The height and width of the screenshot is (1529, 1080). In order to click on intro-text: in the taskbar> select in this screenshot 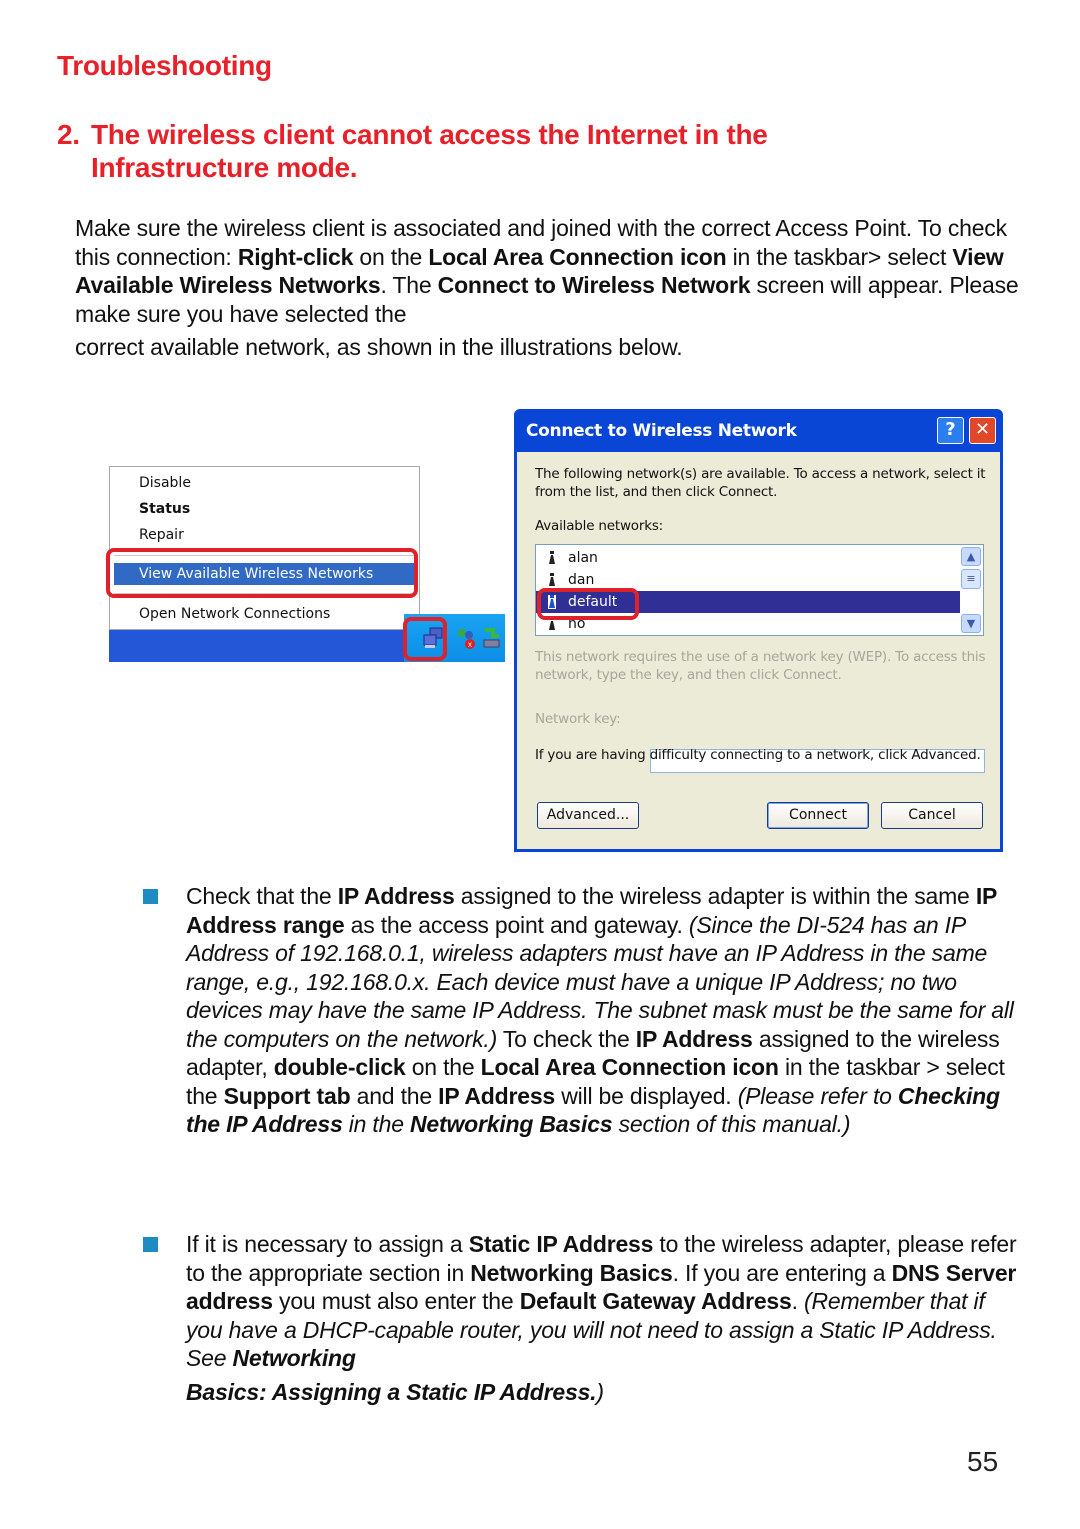, I will do `click(839, 256)`.